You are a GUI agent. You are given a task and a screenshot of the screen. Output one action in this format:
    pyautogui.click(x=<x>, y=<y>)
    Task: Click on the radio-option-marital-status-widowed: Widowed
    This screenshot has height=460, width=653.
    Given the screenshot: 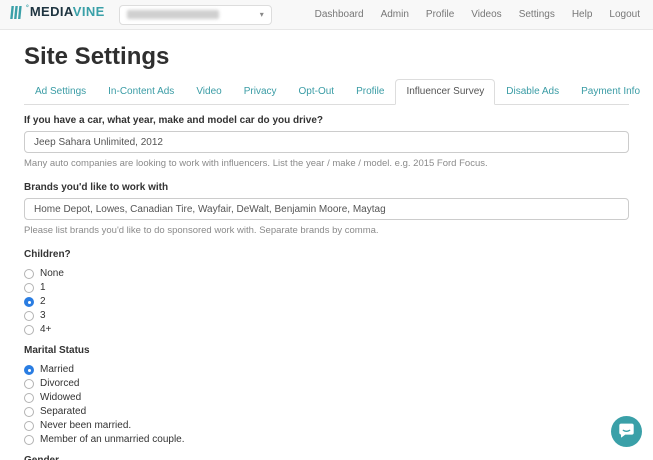 What is the action you would take?
    pyautogui.click(x=326, y=398)
    